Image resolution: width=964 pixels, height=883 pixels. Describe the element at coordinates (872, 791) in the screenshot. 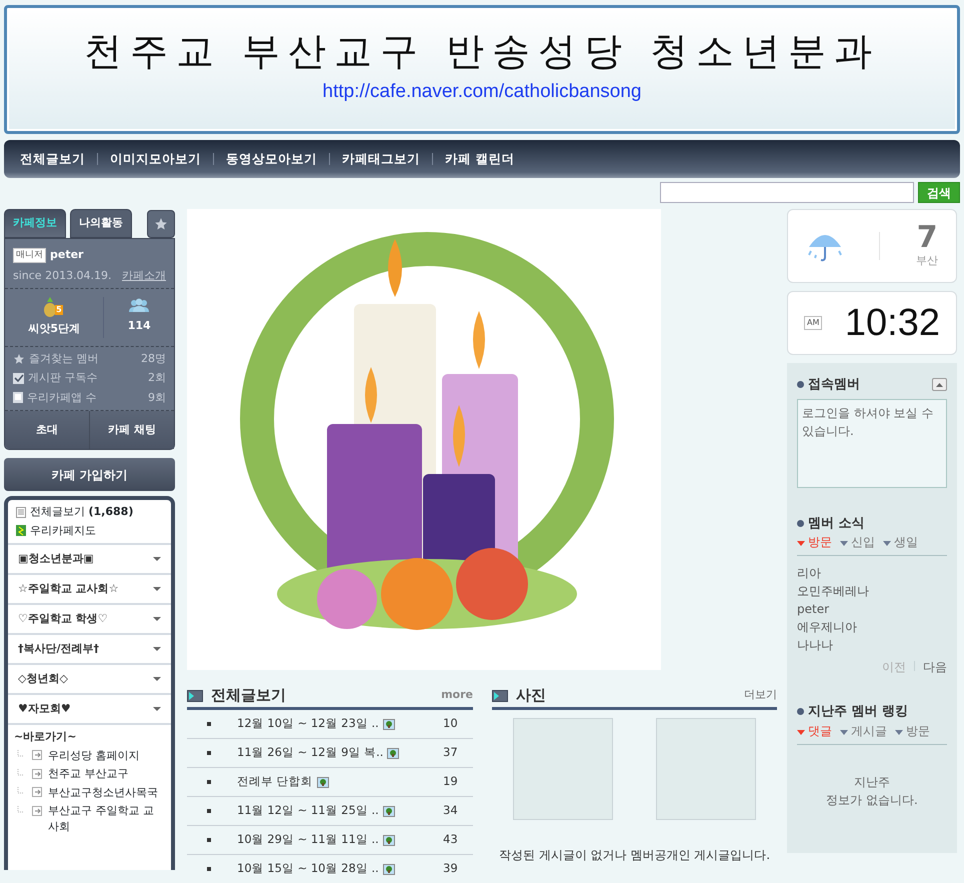

I see `empty-message: 지난주 정보가 없습니다.` at that location.